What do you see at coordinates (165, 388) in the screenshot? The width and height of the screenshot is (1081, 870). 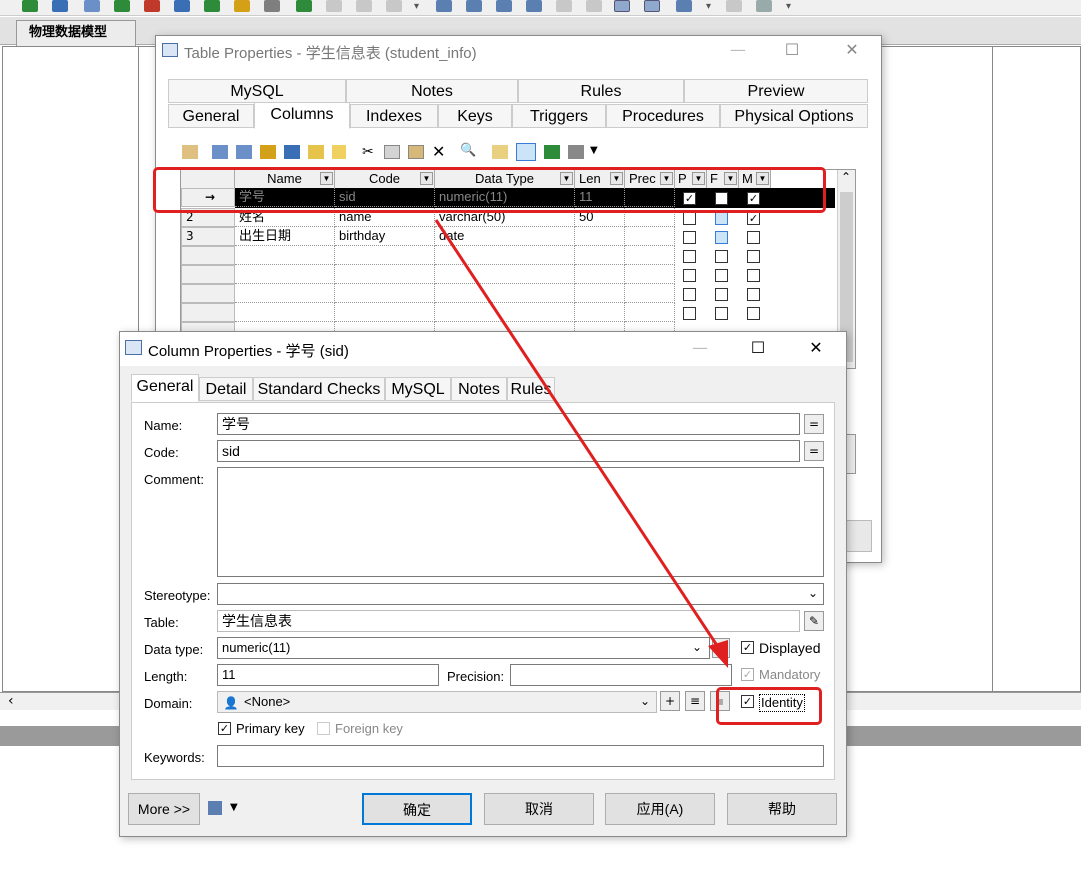 I see `tab-general: General` at bounding box center [165, 388].